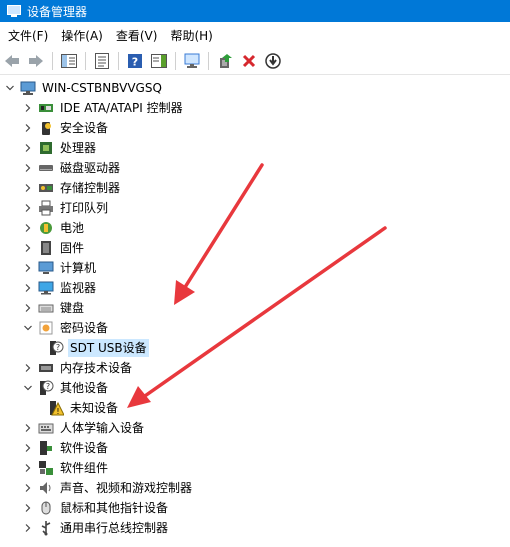 The height and width of the screenshot is (547, 510). I want to click on tree-category-item: 内存技术设备, so click(78, 368).